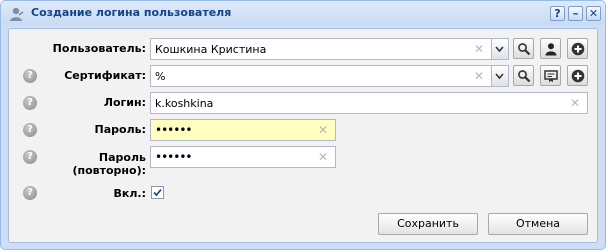 The height and width of the screenshot is (252, 608). I want to click on user-value: Кошкина Кристина, so click(211, 49).